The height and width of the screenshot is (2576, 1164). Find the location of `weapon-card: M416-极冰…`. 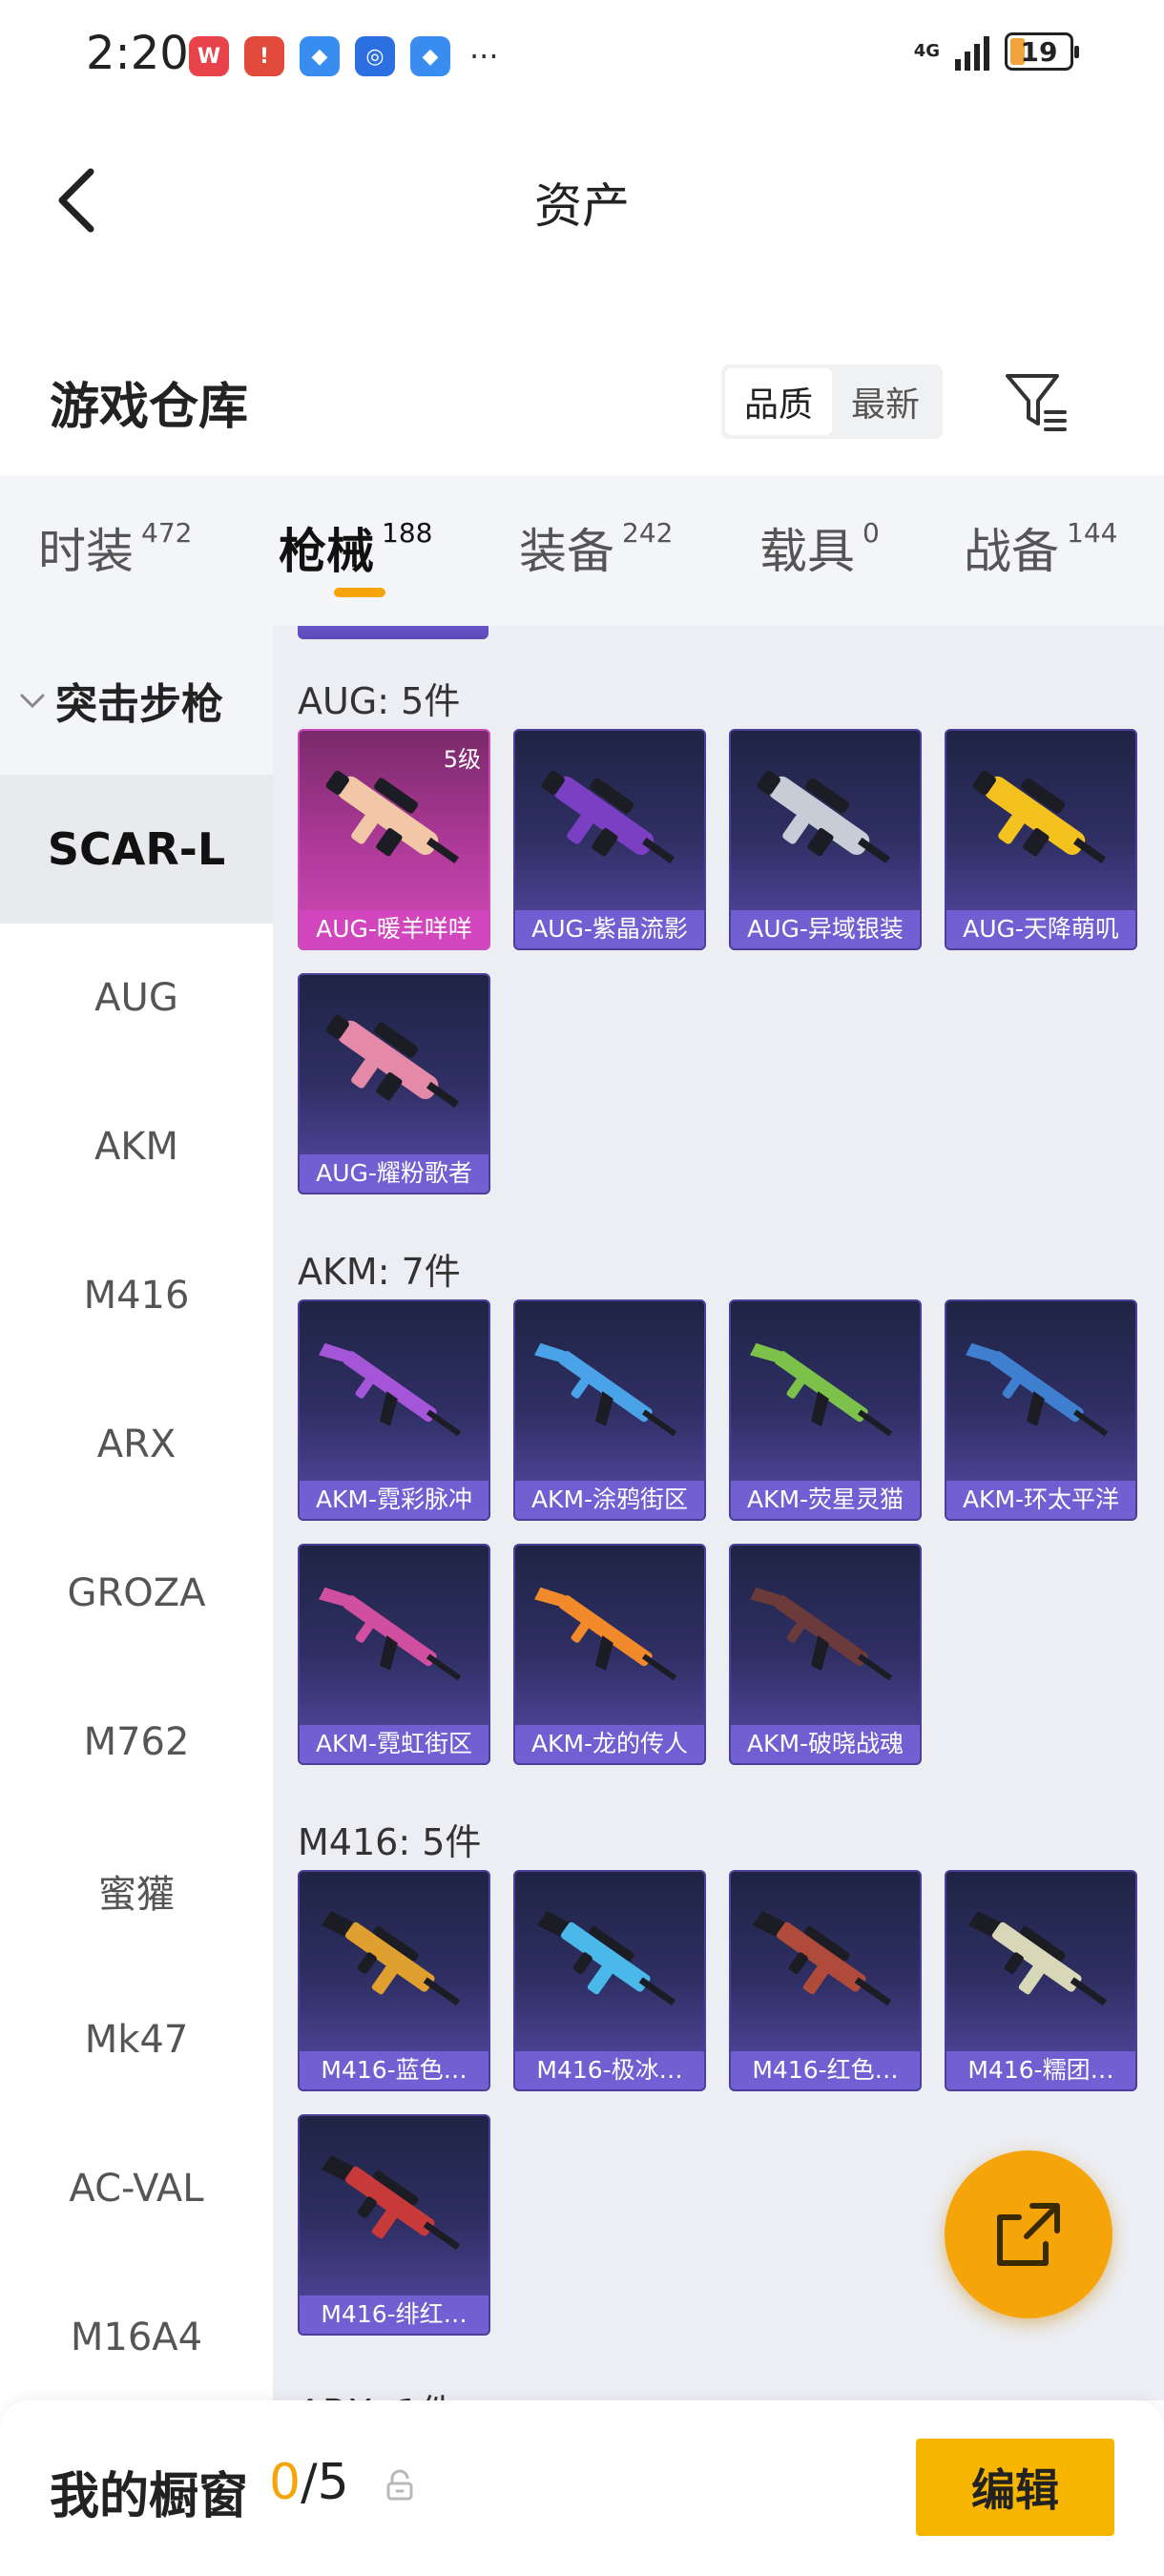

weapon-card: M416-极冰… is located at coordinates (609, 1980).